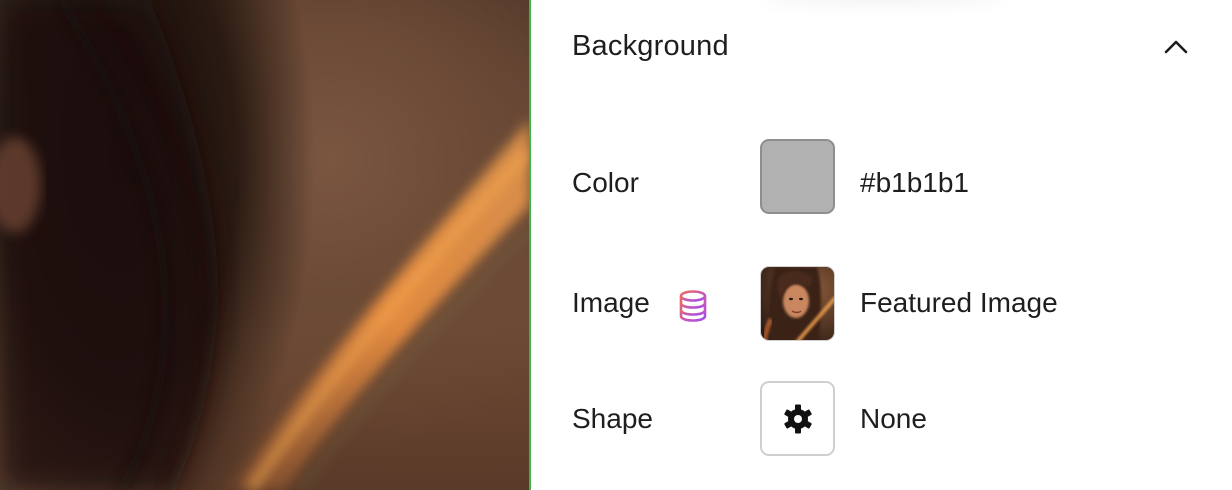  What do you see at coordinates (797, 176) in the screenshot?
I see `color-swatch-button` at bounding box center [797, 176].